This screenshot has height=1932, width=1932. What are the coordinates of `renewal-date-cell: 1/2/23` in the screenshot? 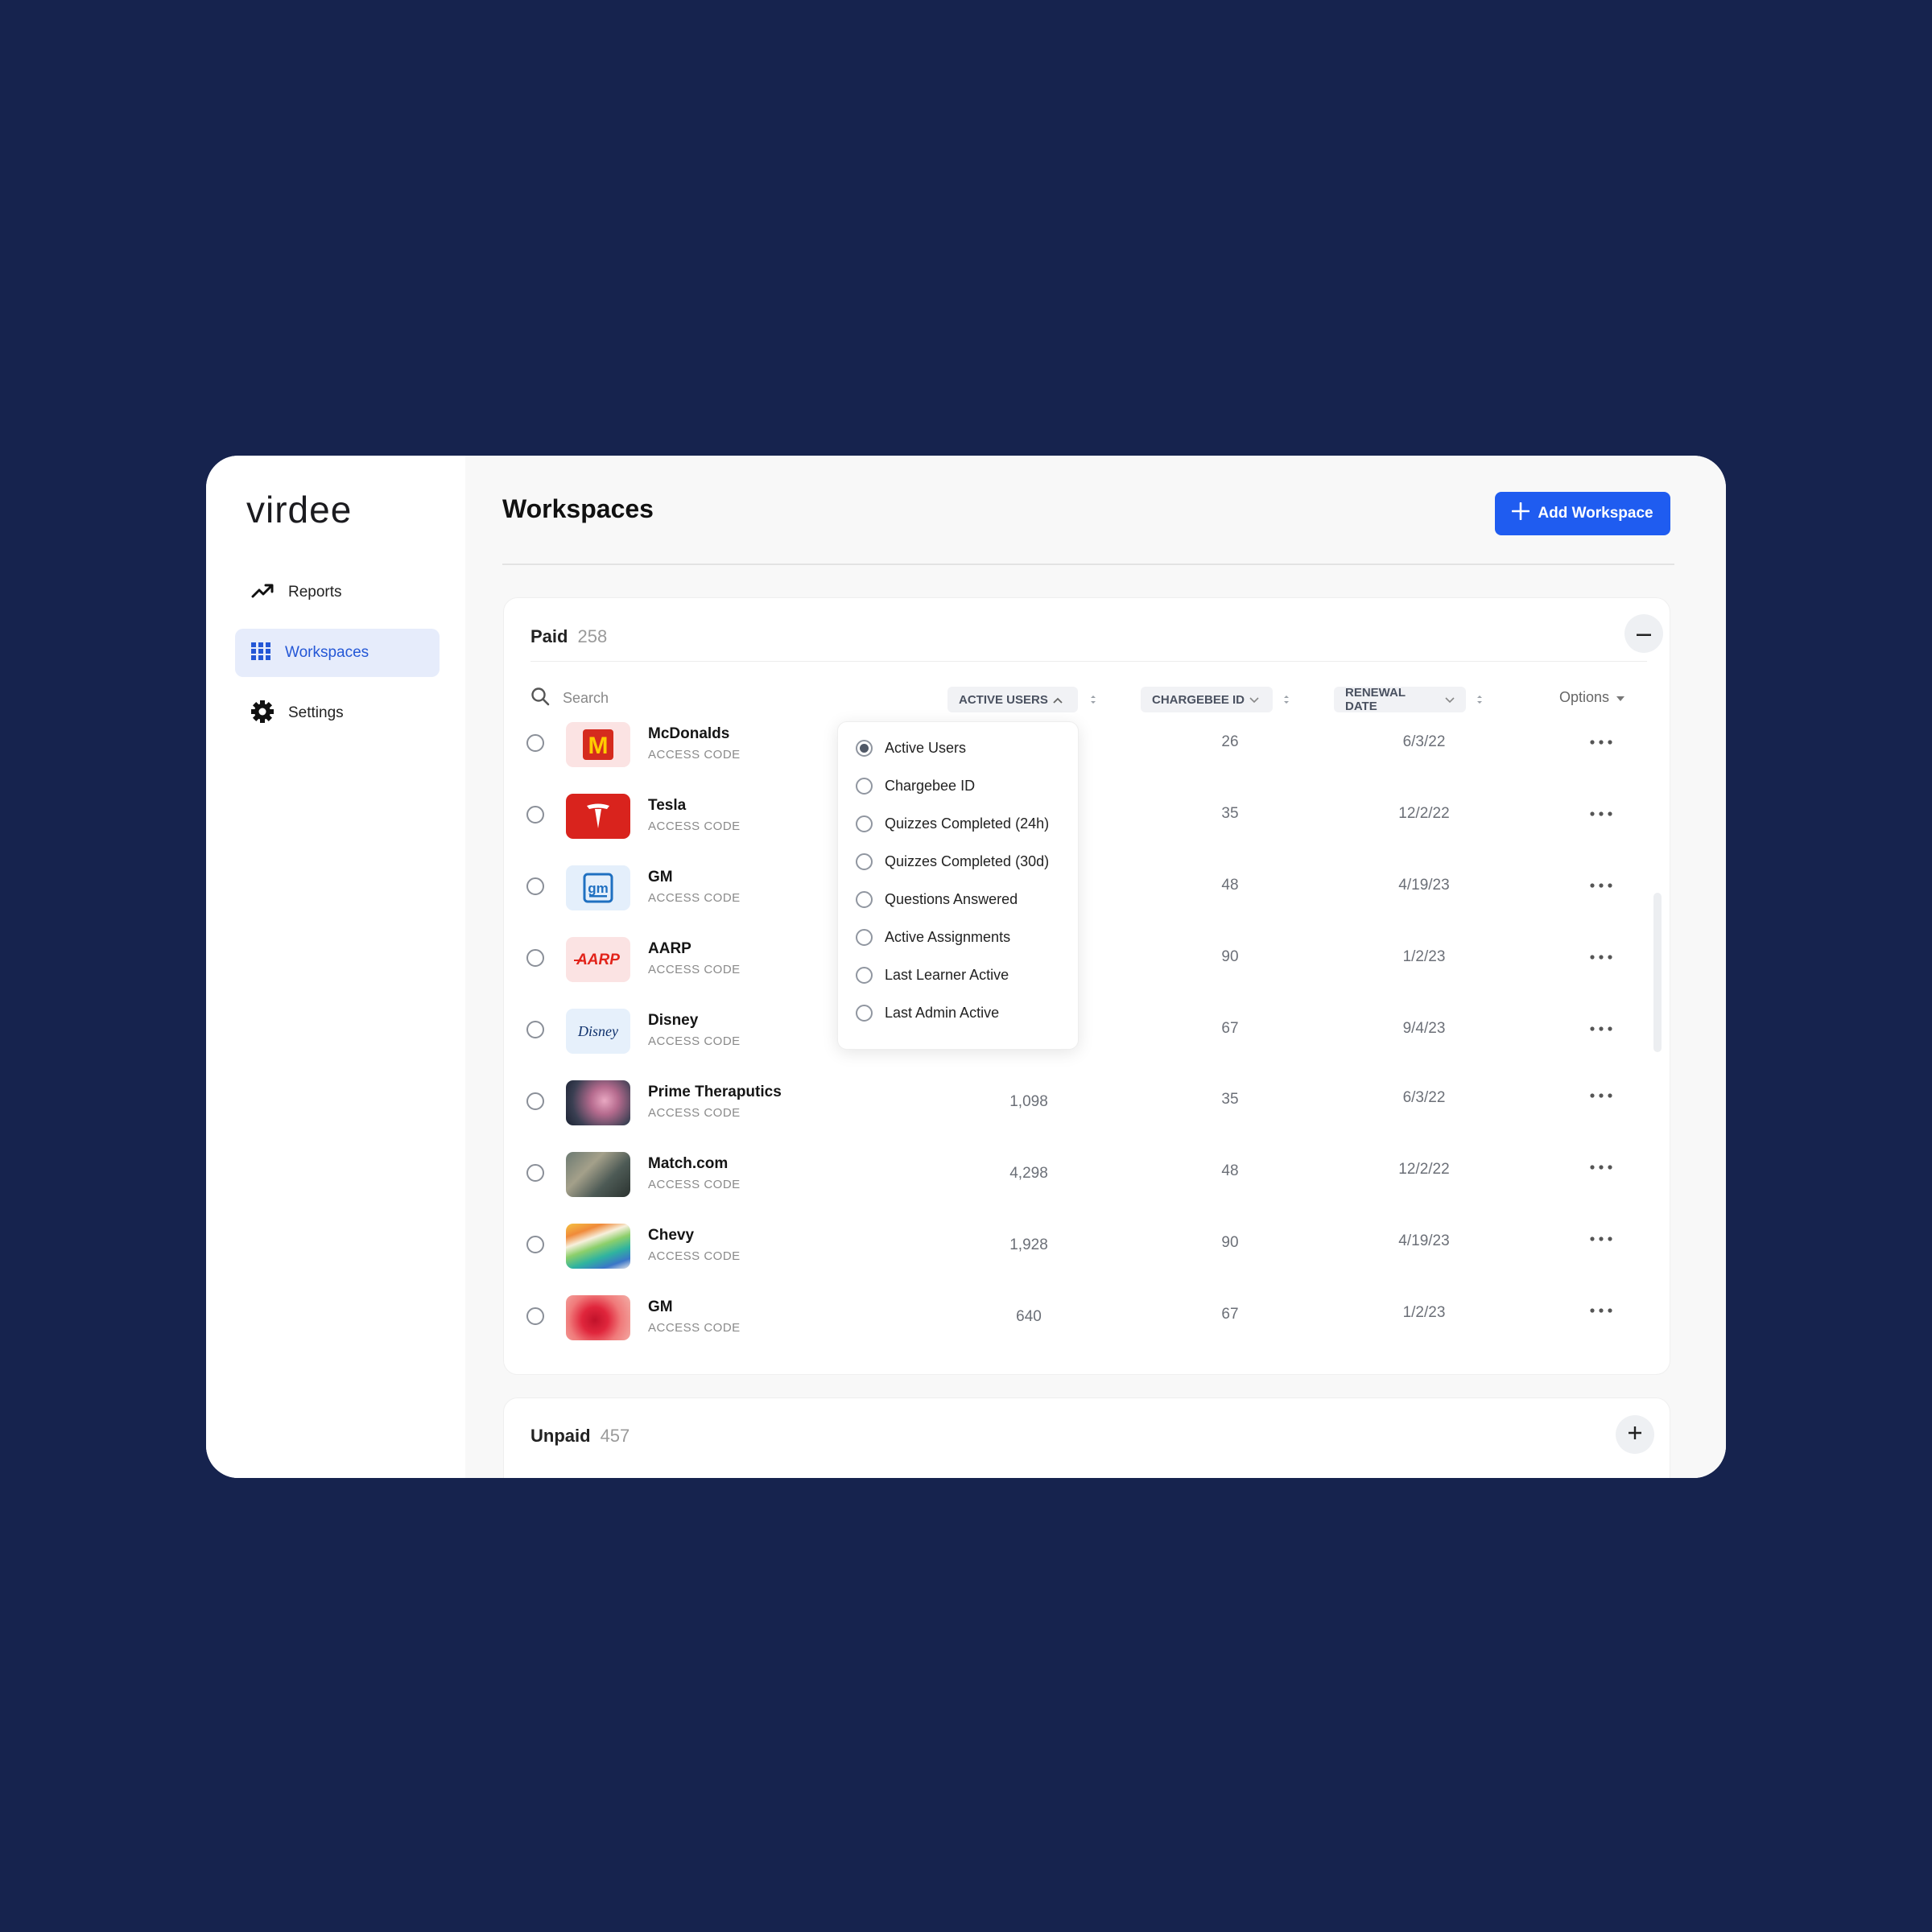 It's located at (1424, 956).